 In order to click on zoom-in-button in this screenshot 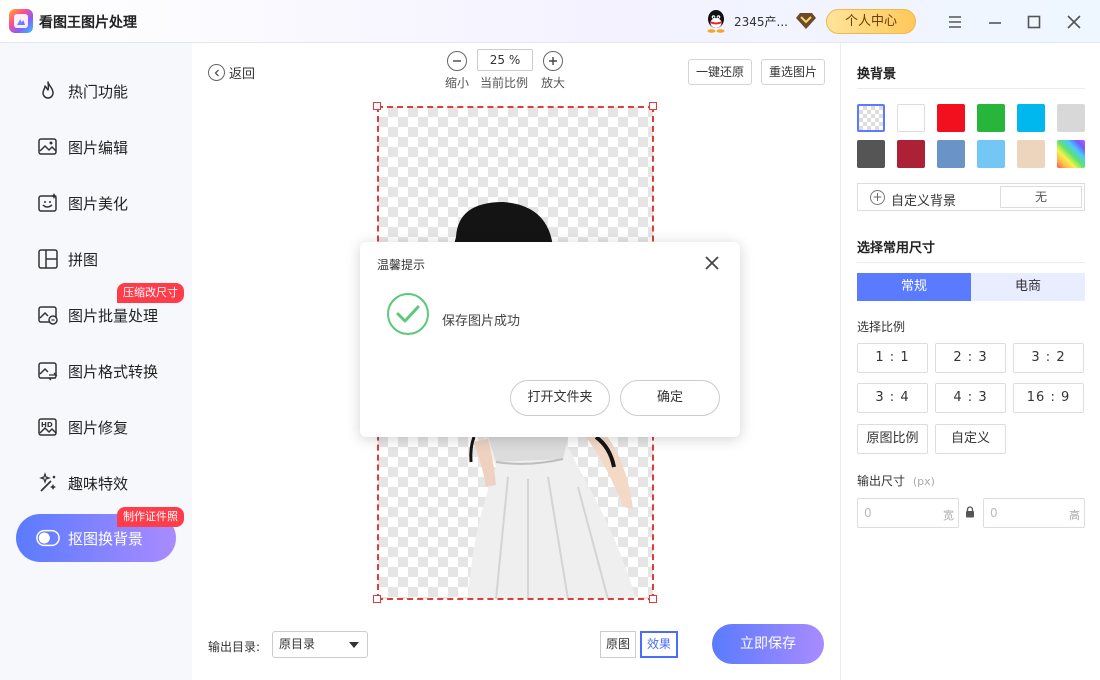, I will do `click(553, 61)`.